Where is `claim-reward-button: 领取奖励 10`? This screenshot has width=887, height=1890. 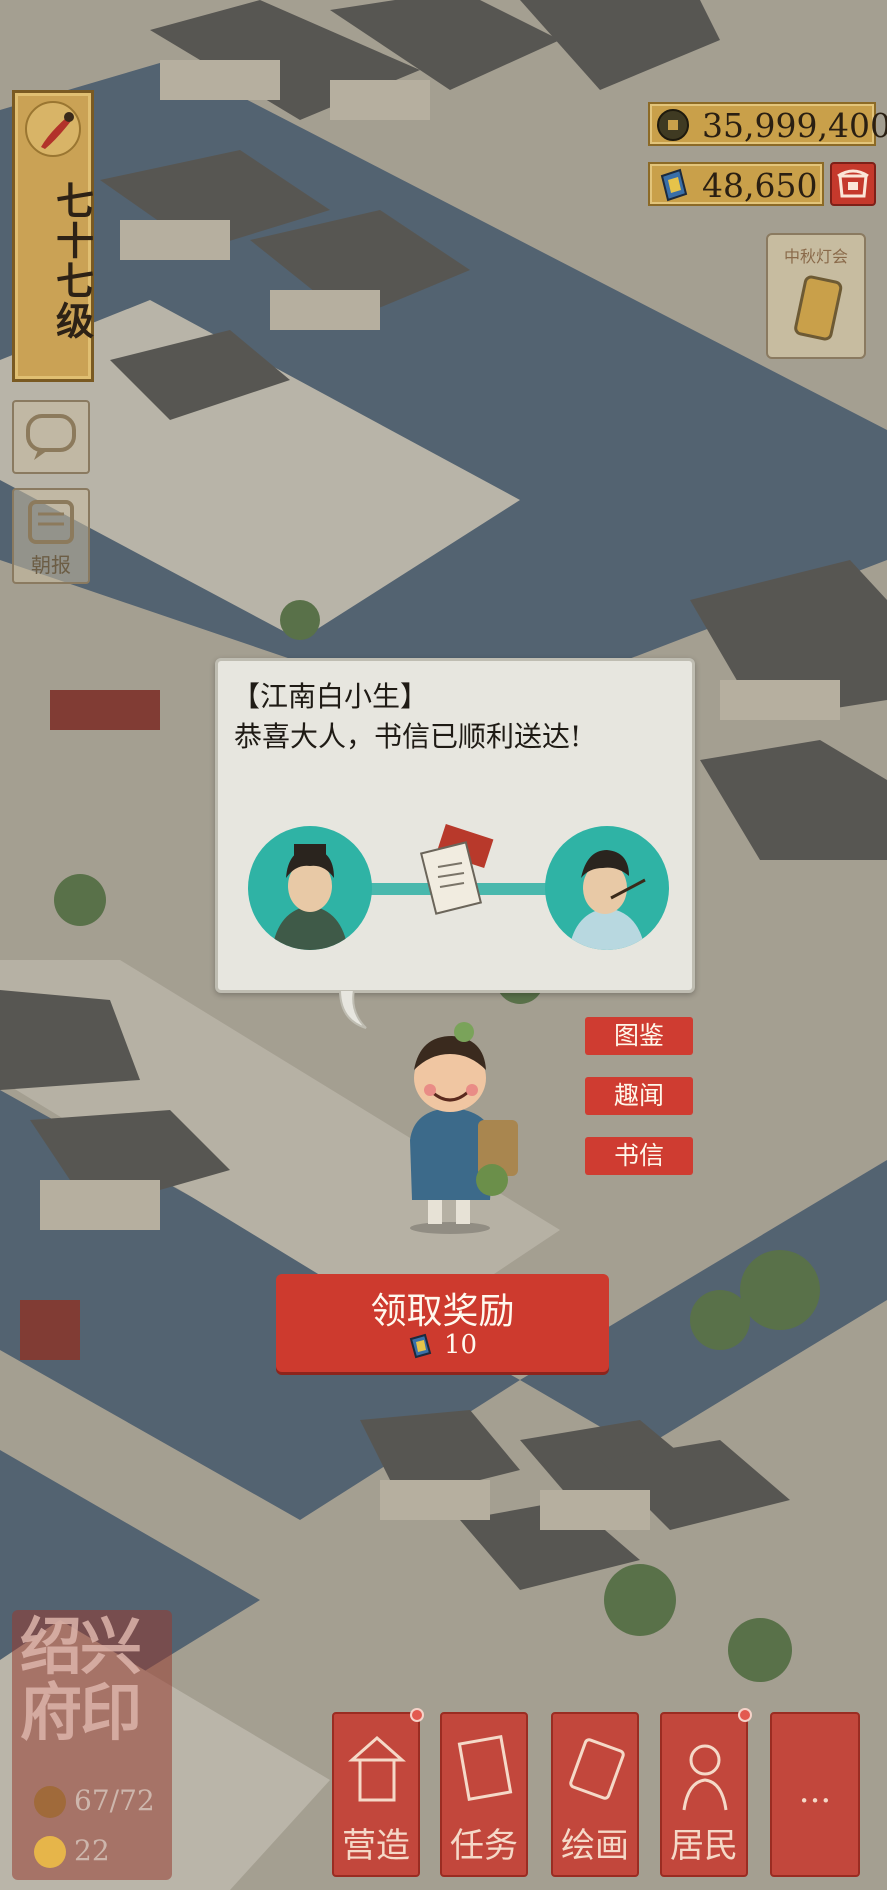 claim-reward-button: 领取奖励 10 is located at coordinates (442, 1323).